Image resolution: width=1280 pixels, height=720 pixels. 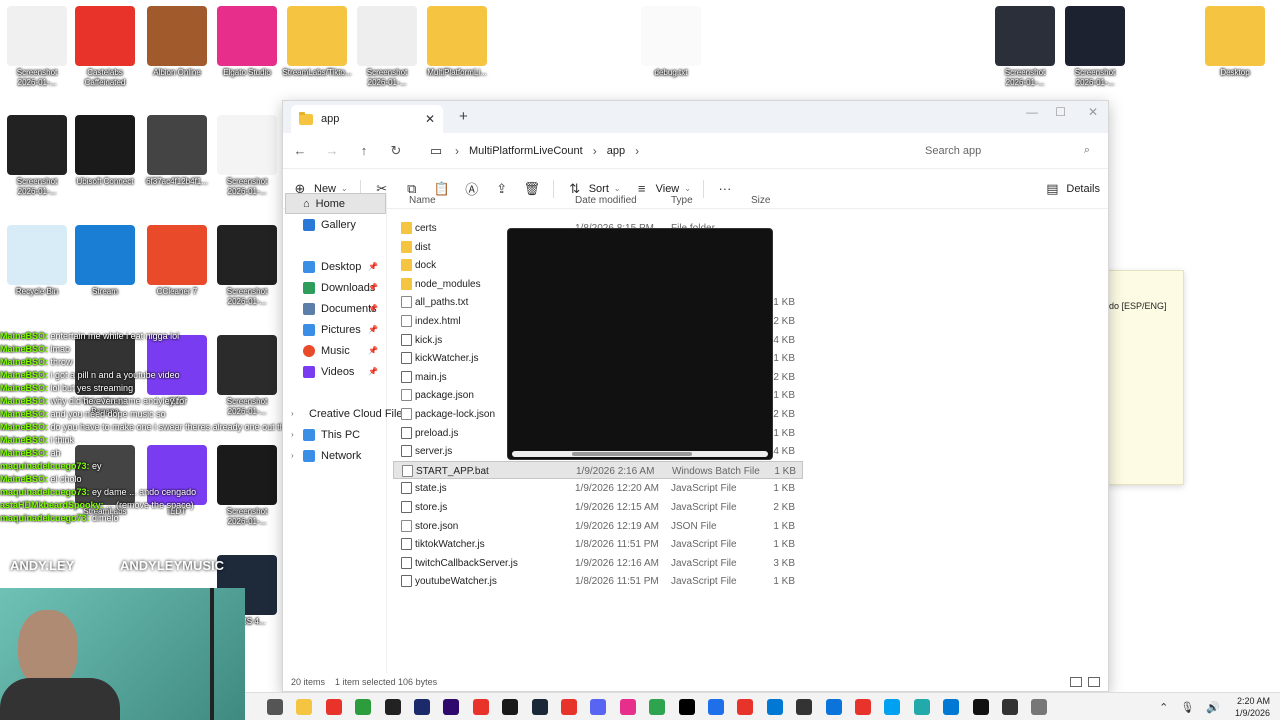 I want to click on sidebar-item-desktop: Desktop 📌, so click(x=334, y=266).